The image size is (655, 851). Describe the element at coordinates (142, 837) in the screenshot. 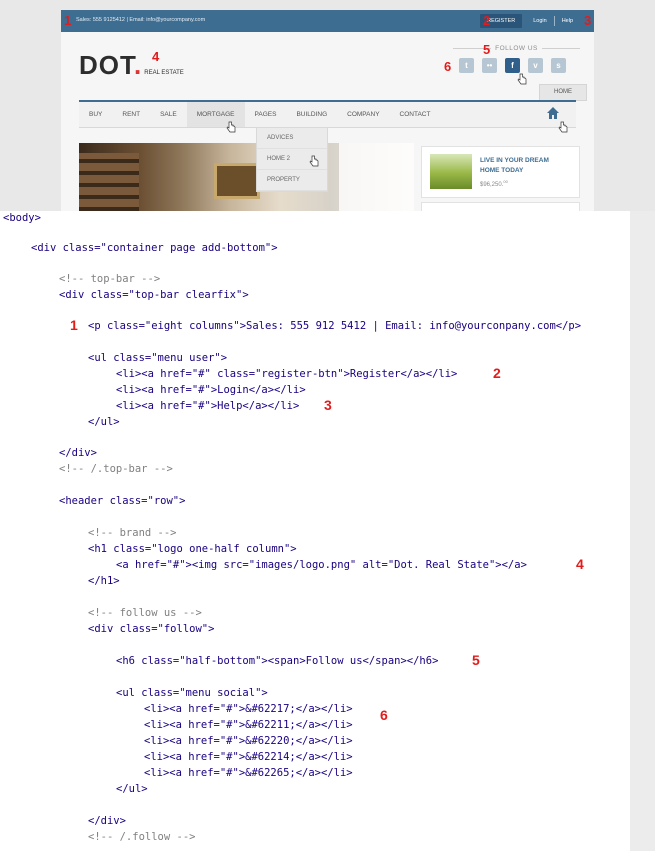

I see `code-comment-follow-end: <!-- /.follow -->` at that location.